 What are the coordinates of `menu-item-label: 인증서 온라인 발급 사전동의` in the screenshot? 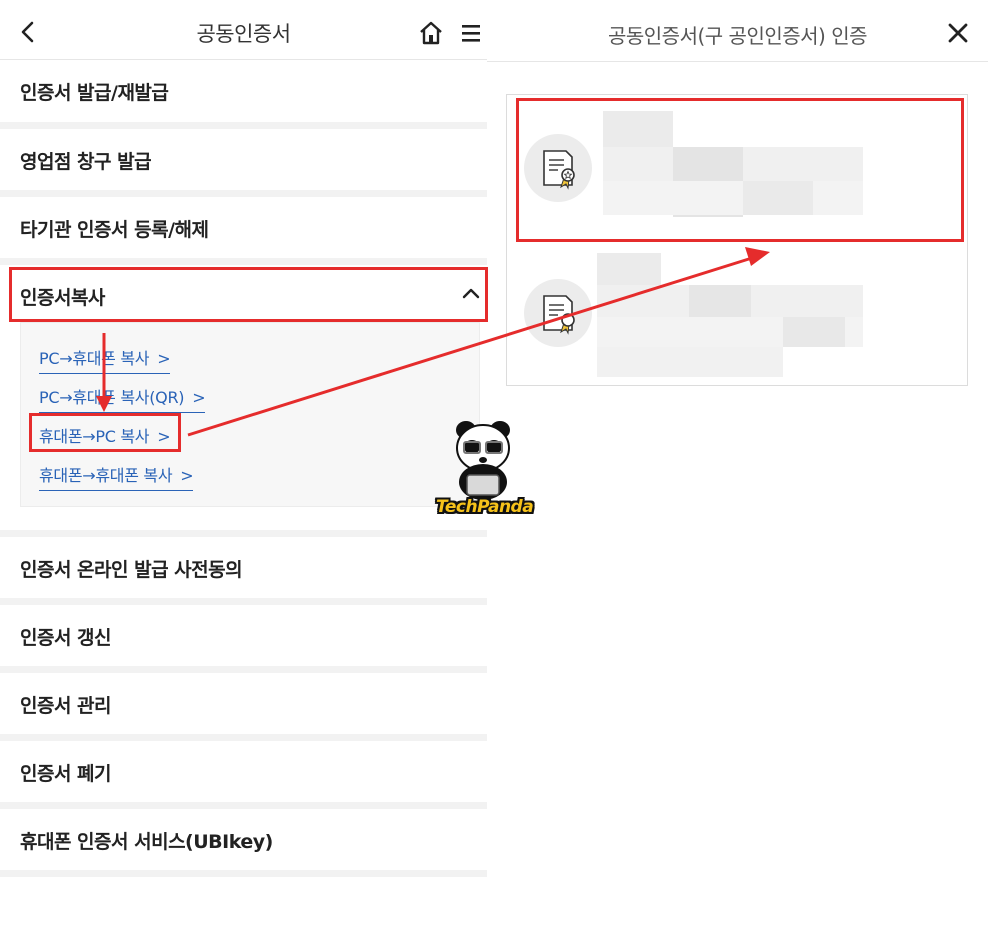 It's located at (131, 570).